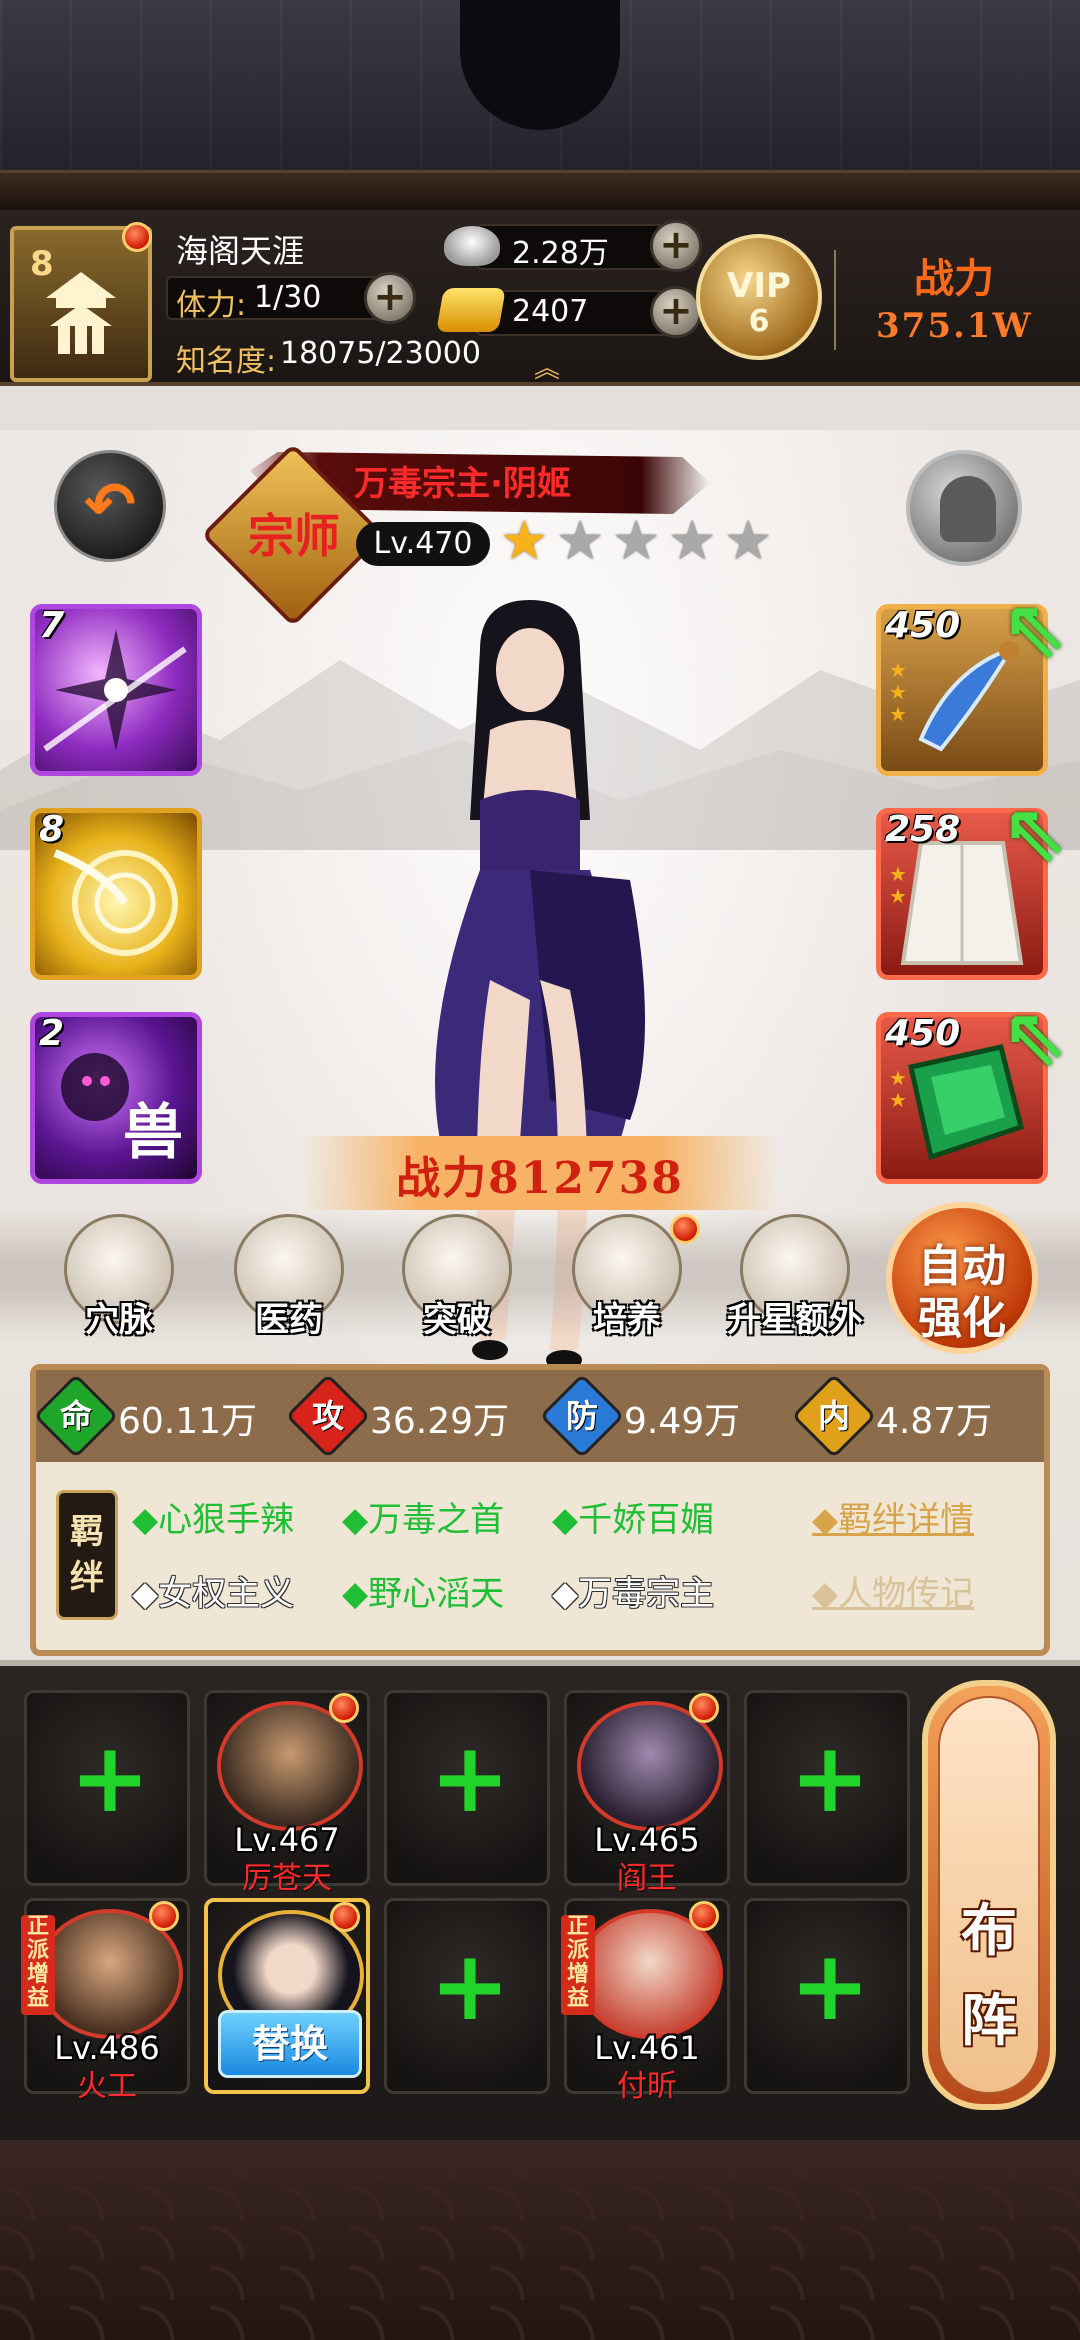 The image size is (1080, 2340). I want to click on formation-button: 布 阵, so click(989, 1895).